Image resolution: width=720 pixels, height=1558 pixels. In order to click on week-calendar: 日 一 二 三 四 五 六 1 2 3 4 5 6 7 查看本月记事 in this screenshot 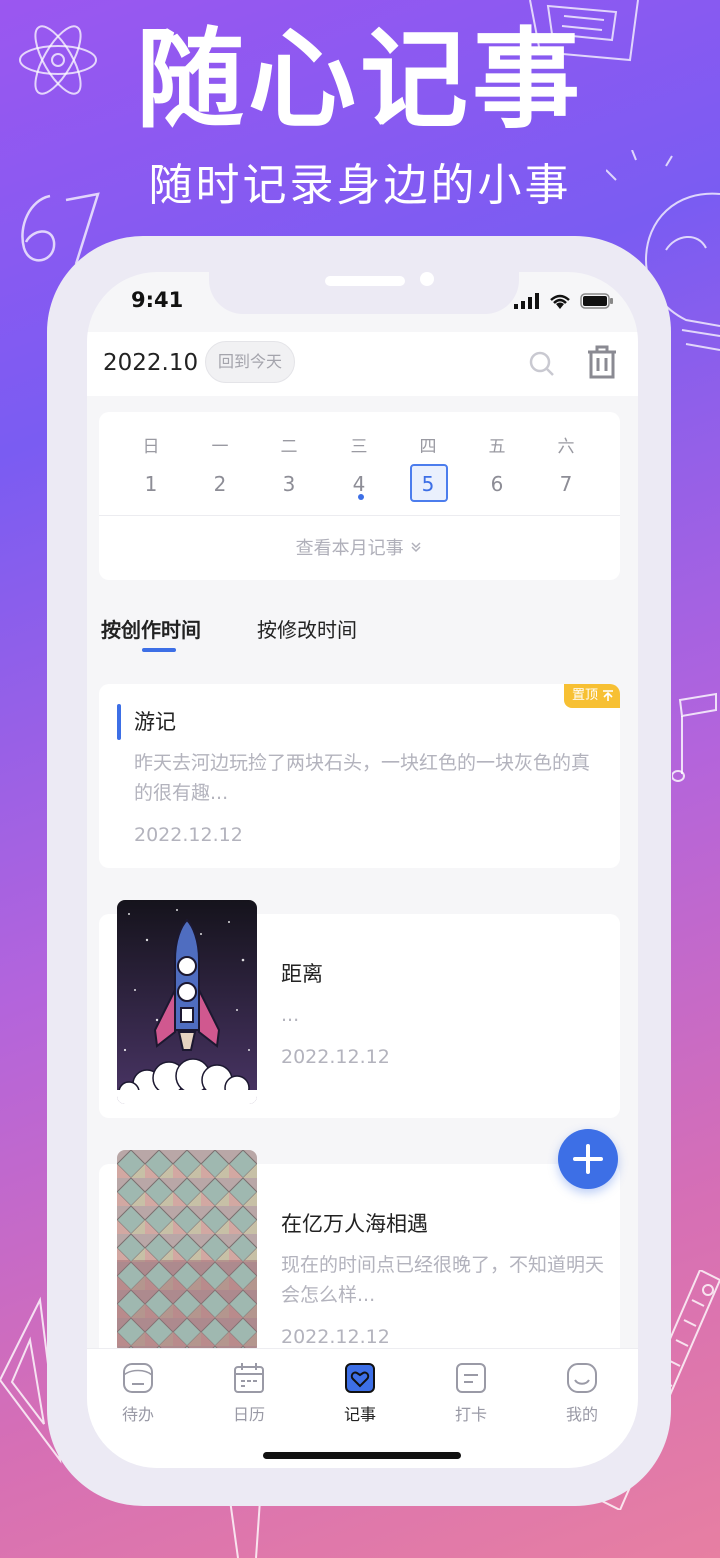, I will do `click(359, 496)`.